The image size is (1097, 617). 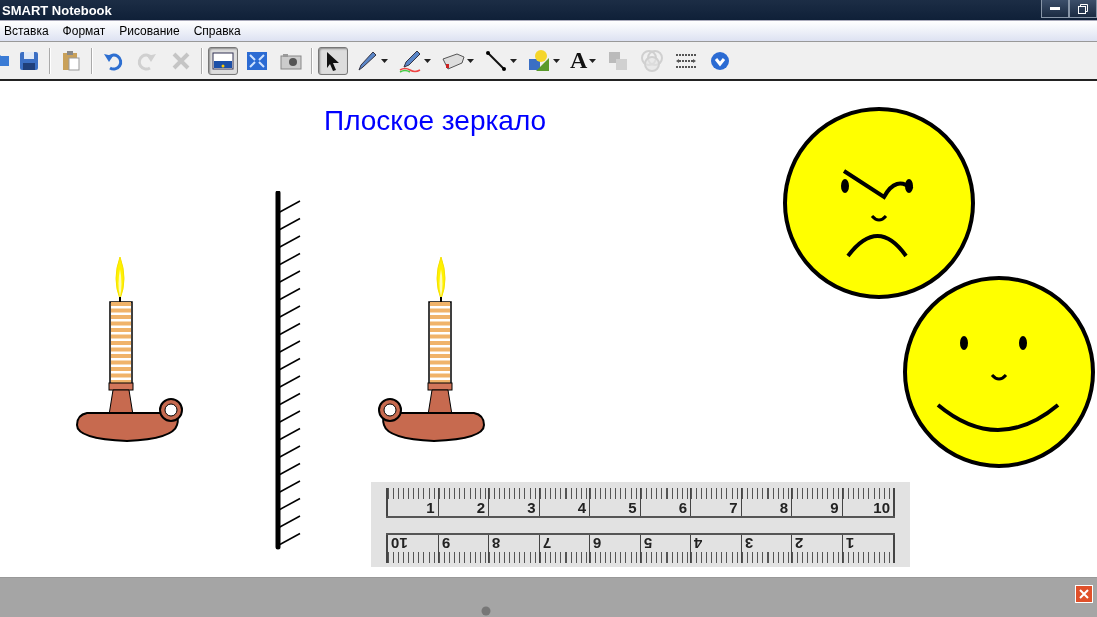 I want to click on close-button, so click(x=1084, y=594).